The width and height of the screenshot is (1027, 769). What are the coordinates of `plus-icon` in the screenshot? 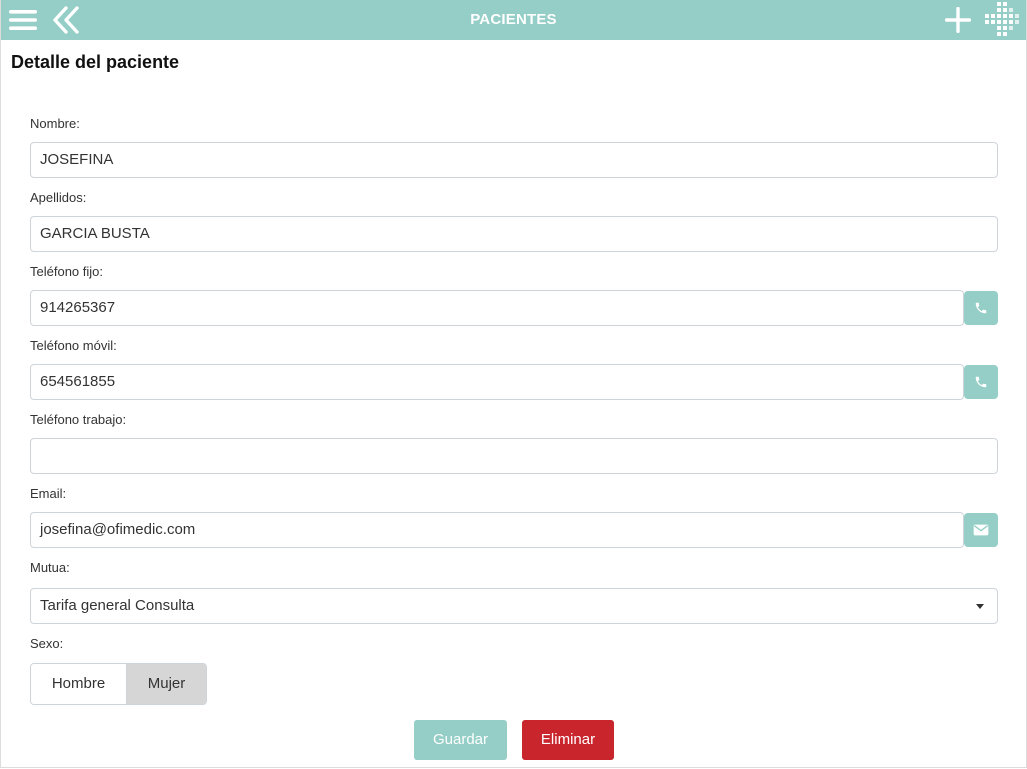 It's located at (958, 20).